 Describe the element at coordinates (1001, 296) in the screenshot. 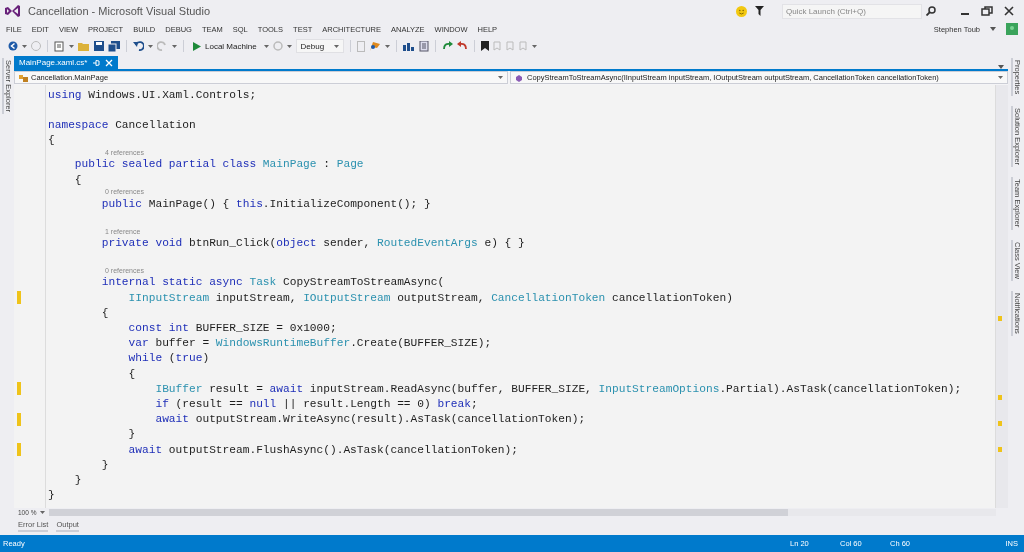

I see `vertical-scrollbar` at that location.